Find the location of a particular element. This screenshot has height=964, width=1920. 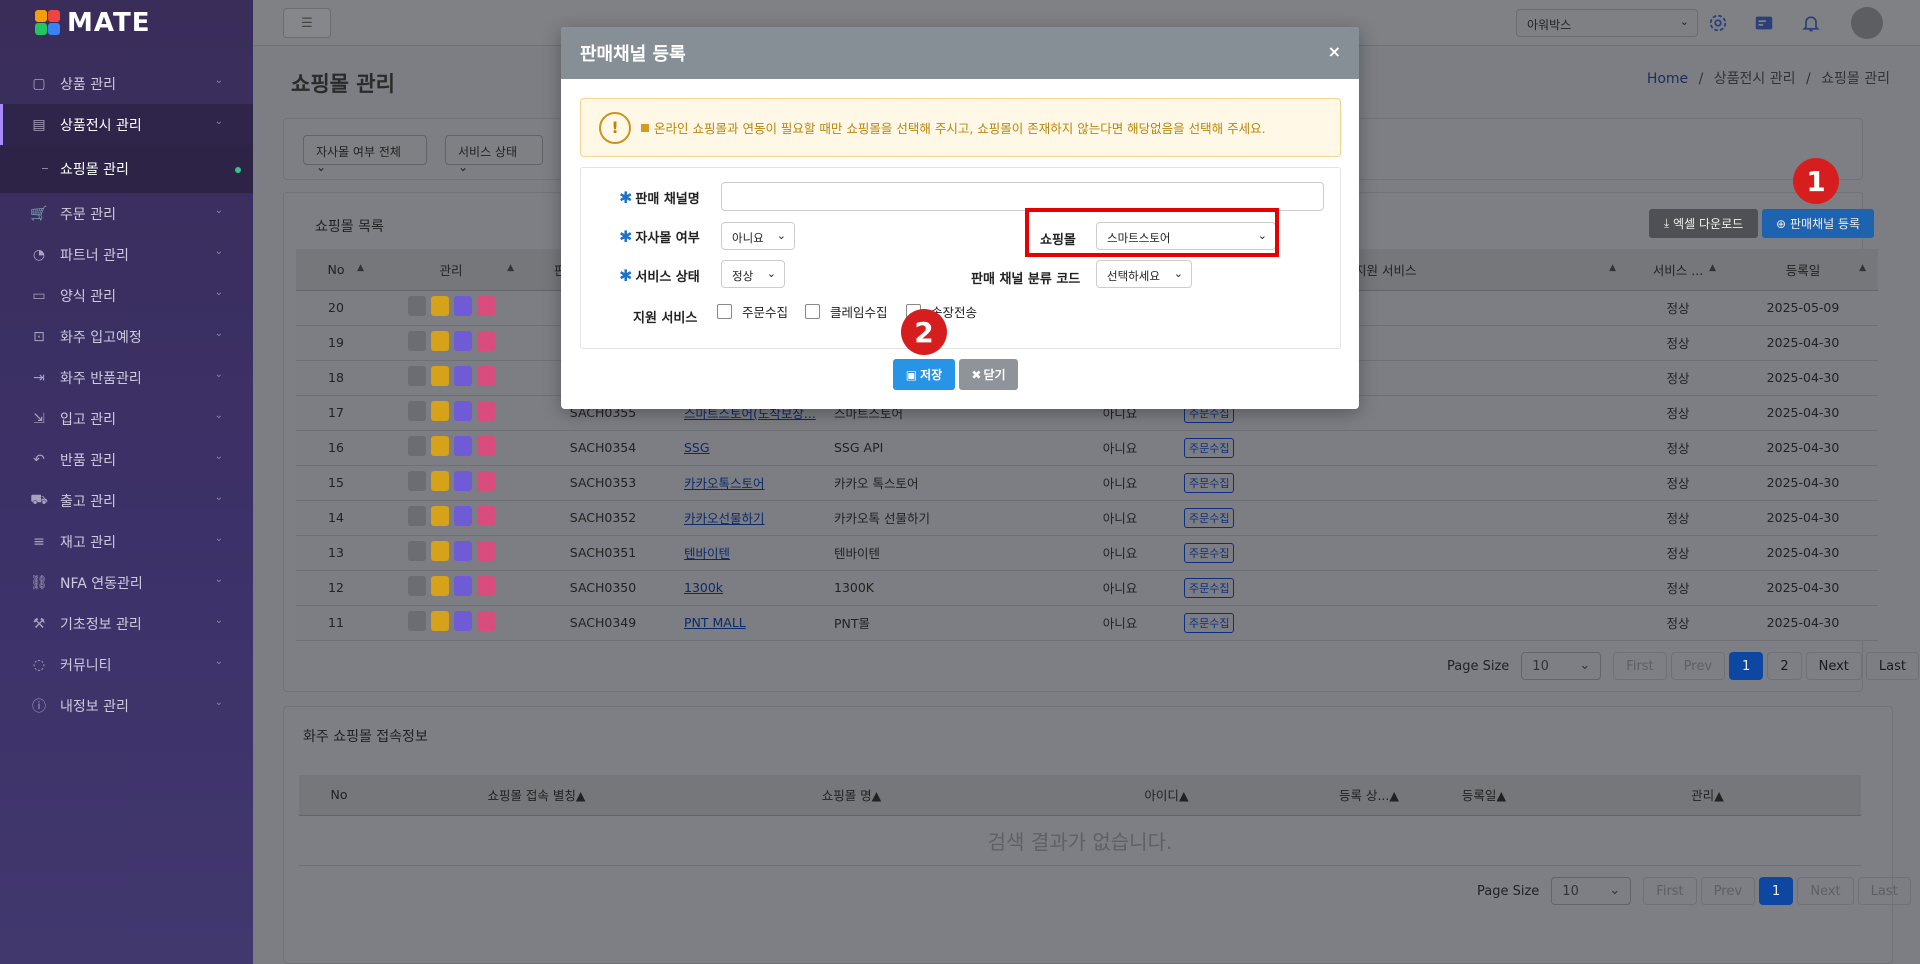

breadcrumb-home: Home is located at coordinates (1667, 79).